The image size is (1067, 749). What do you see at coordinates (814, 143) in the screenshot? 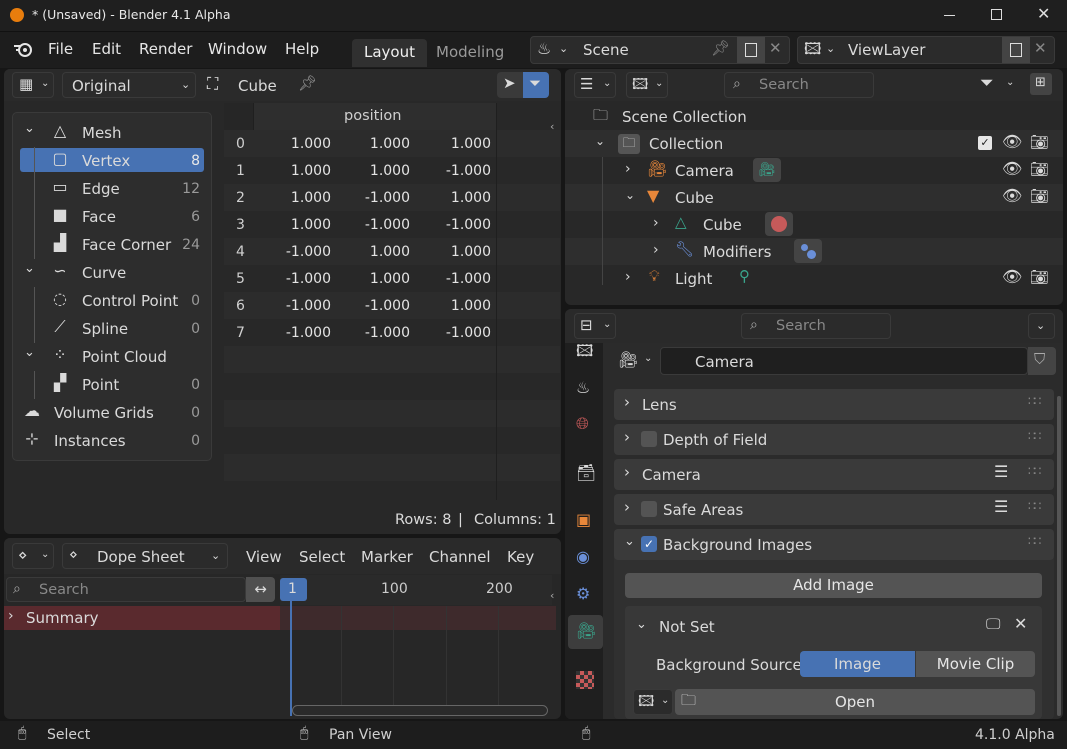
I see `outliner-row-collection: ⌄ 🗀 Collection ✓ 👁︎ 📷︎` at bounding box center [814, 143].